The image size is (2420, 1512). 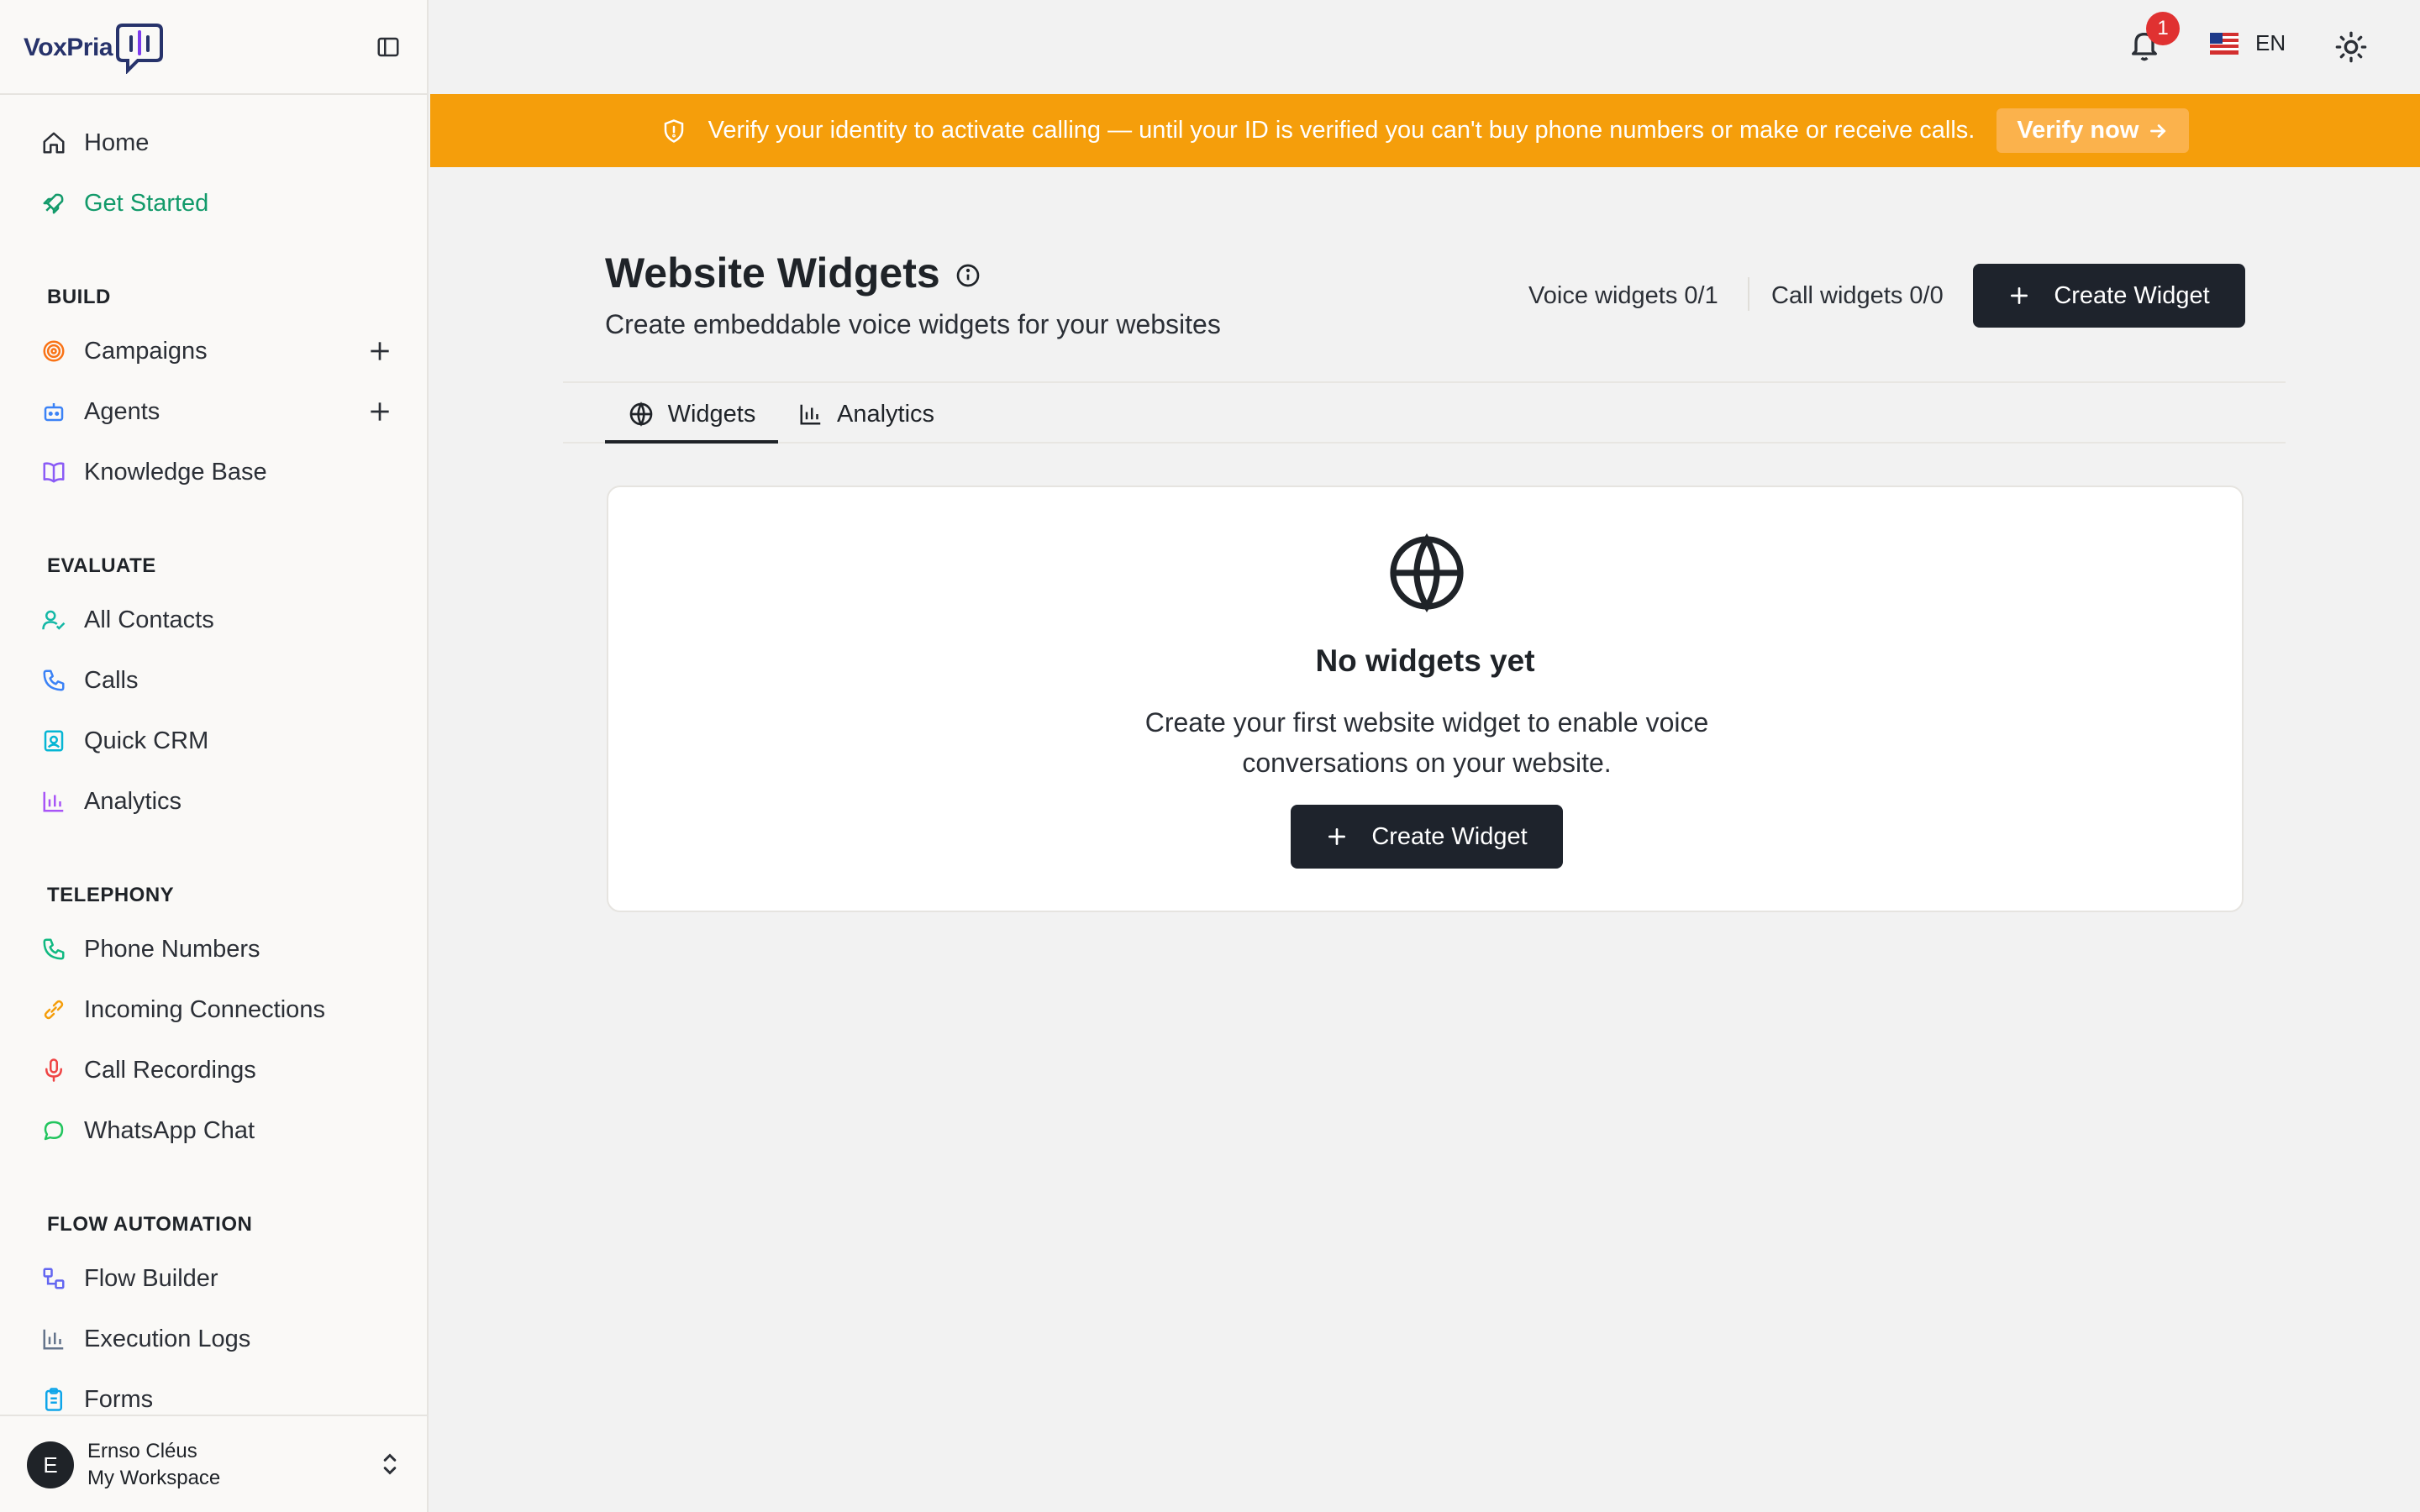 I want to click on sidebar-item-label: Call Recordings, so click(x=170, y=1070).